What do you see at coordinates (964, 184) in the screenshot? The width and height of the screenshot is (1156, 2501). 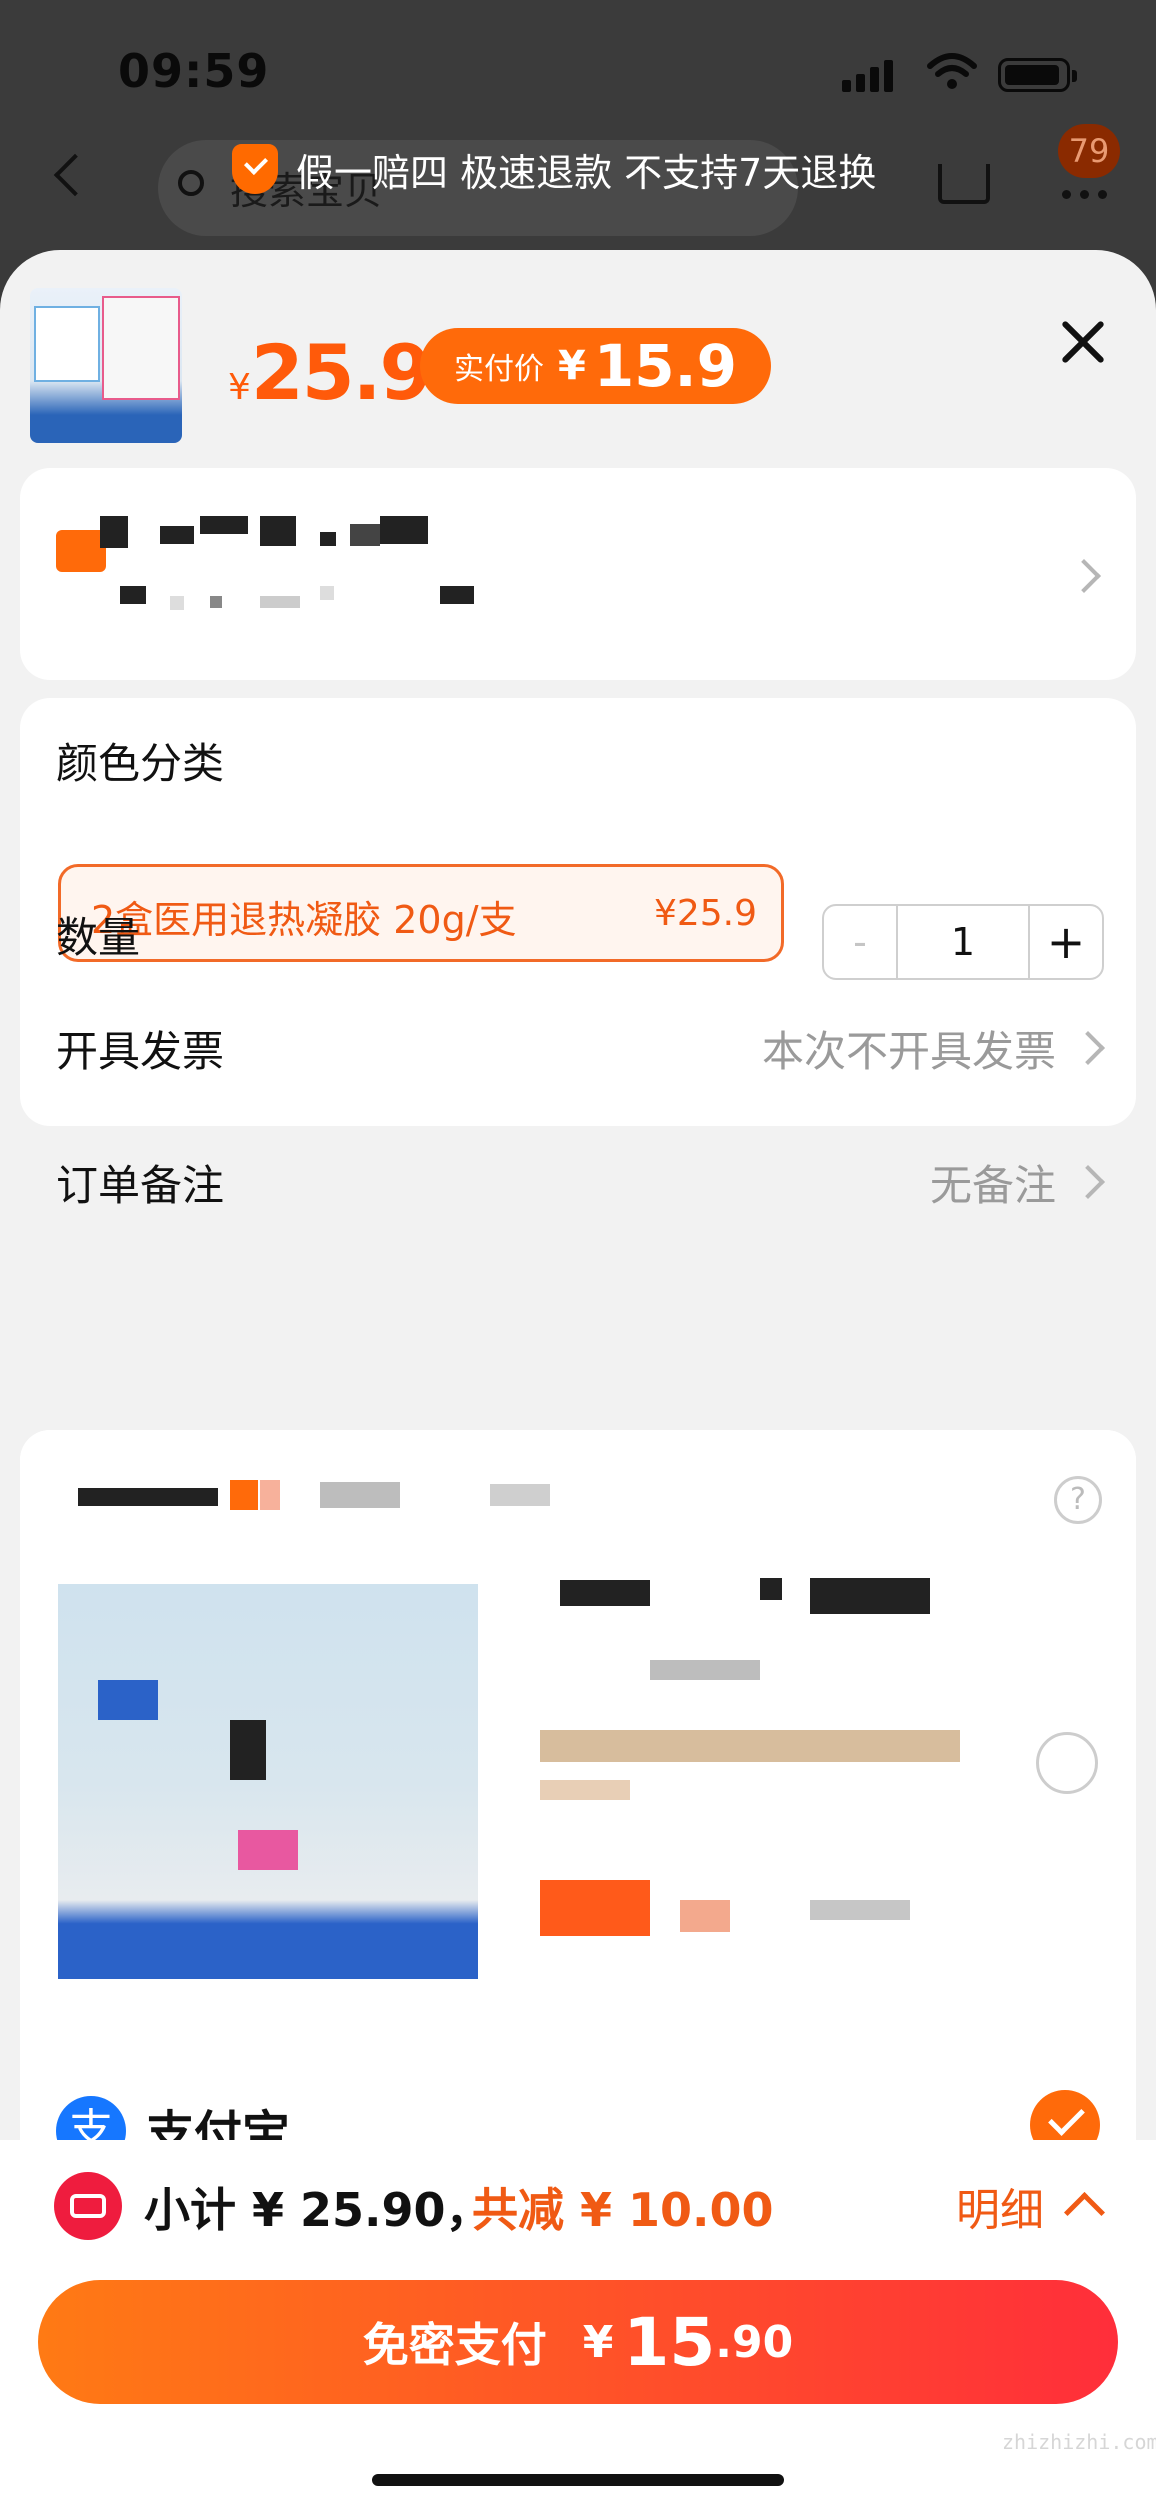 I see `cart-icon` at bounding box center [964, 184].